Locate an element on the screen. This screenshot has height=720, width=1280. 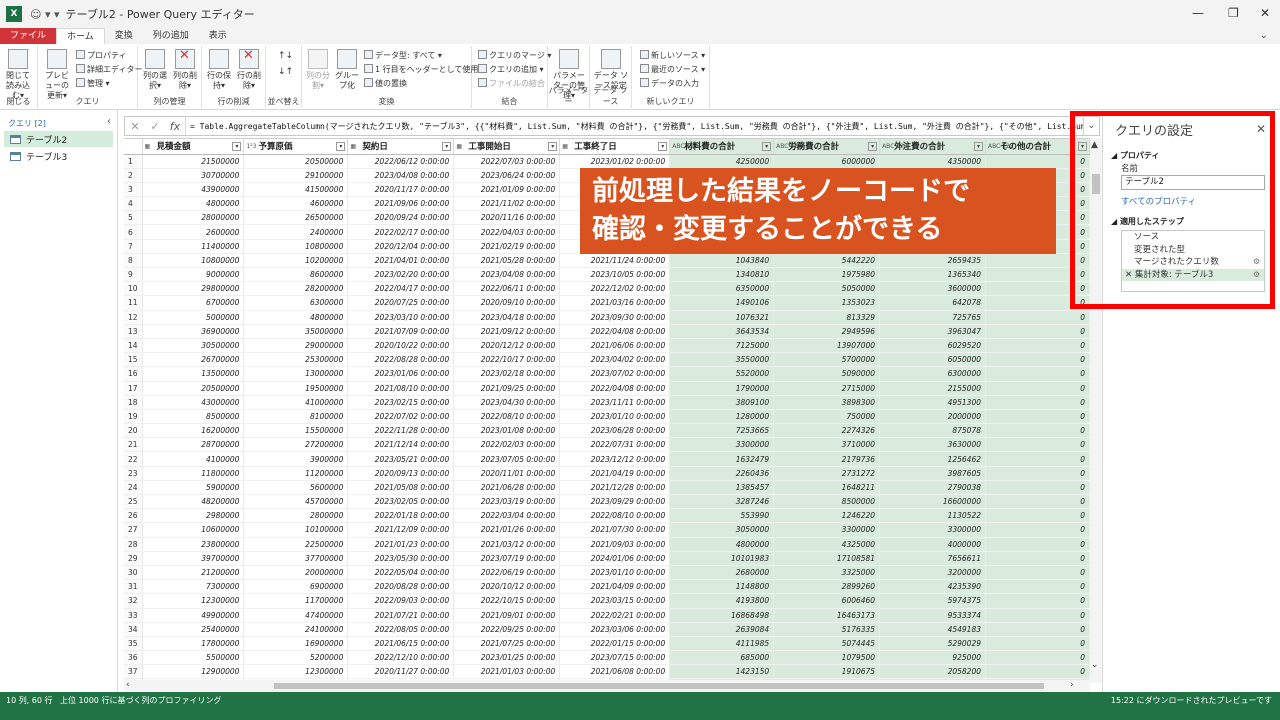
table-cell: 20000000 is located at coordinates (296, 573).